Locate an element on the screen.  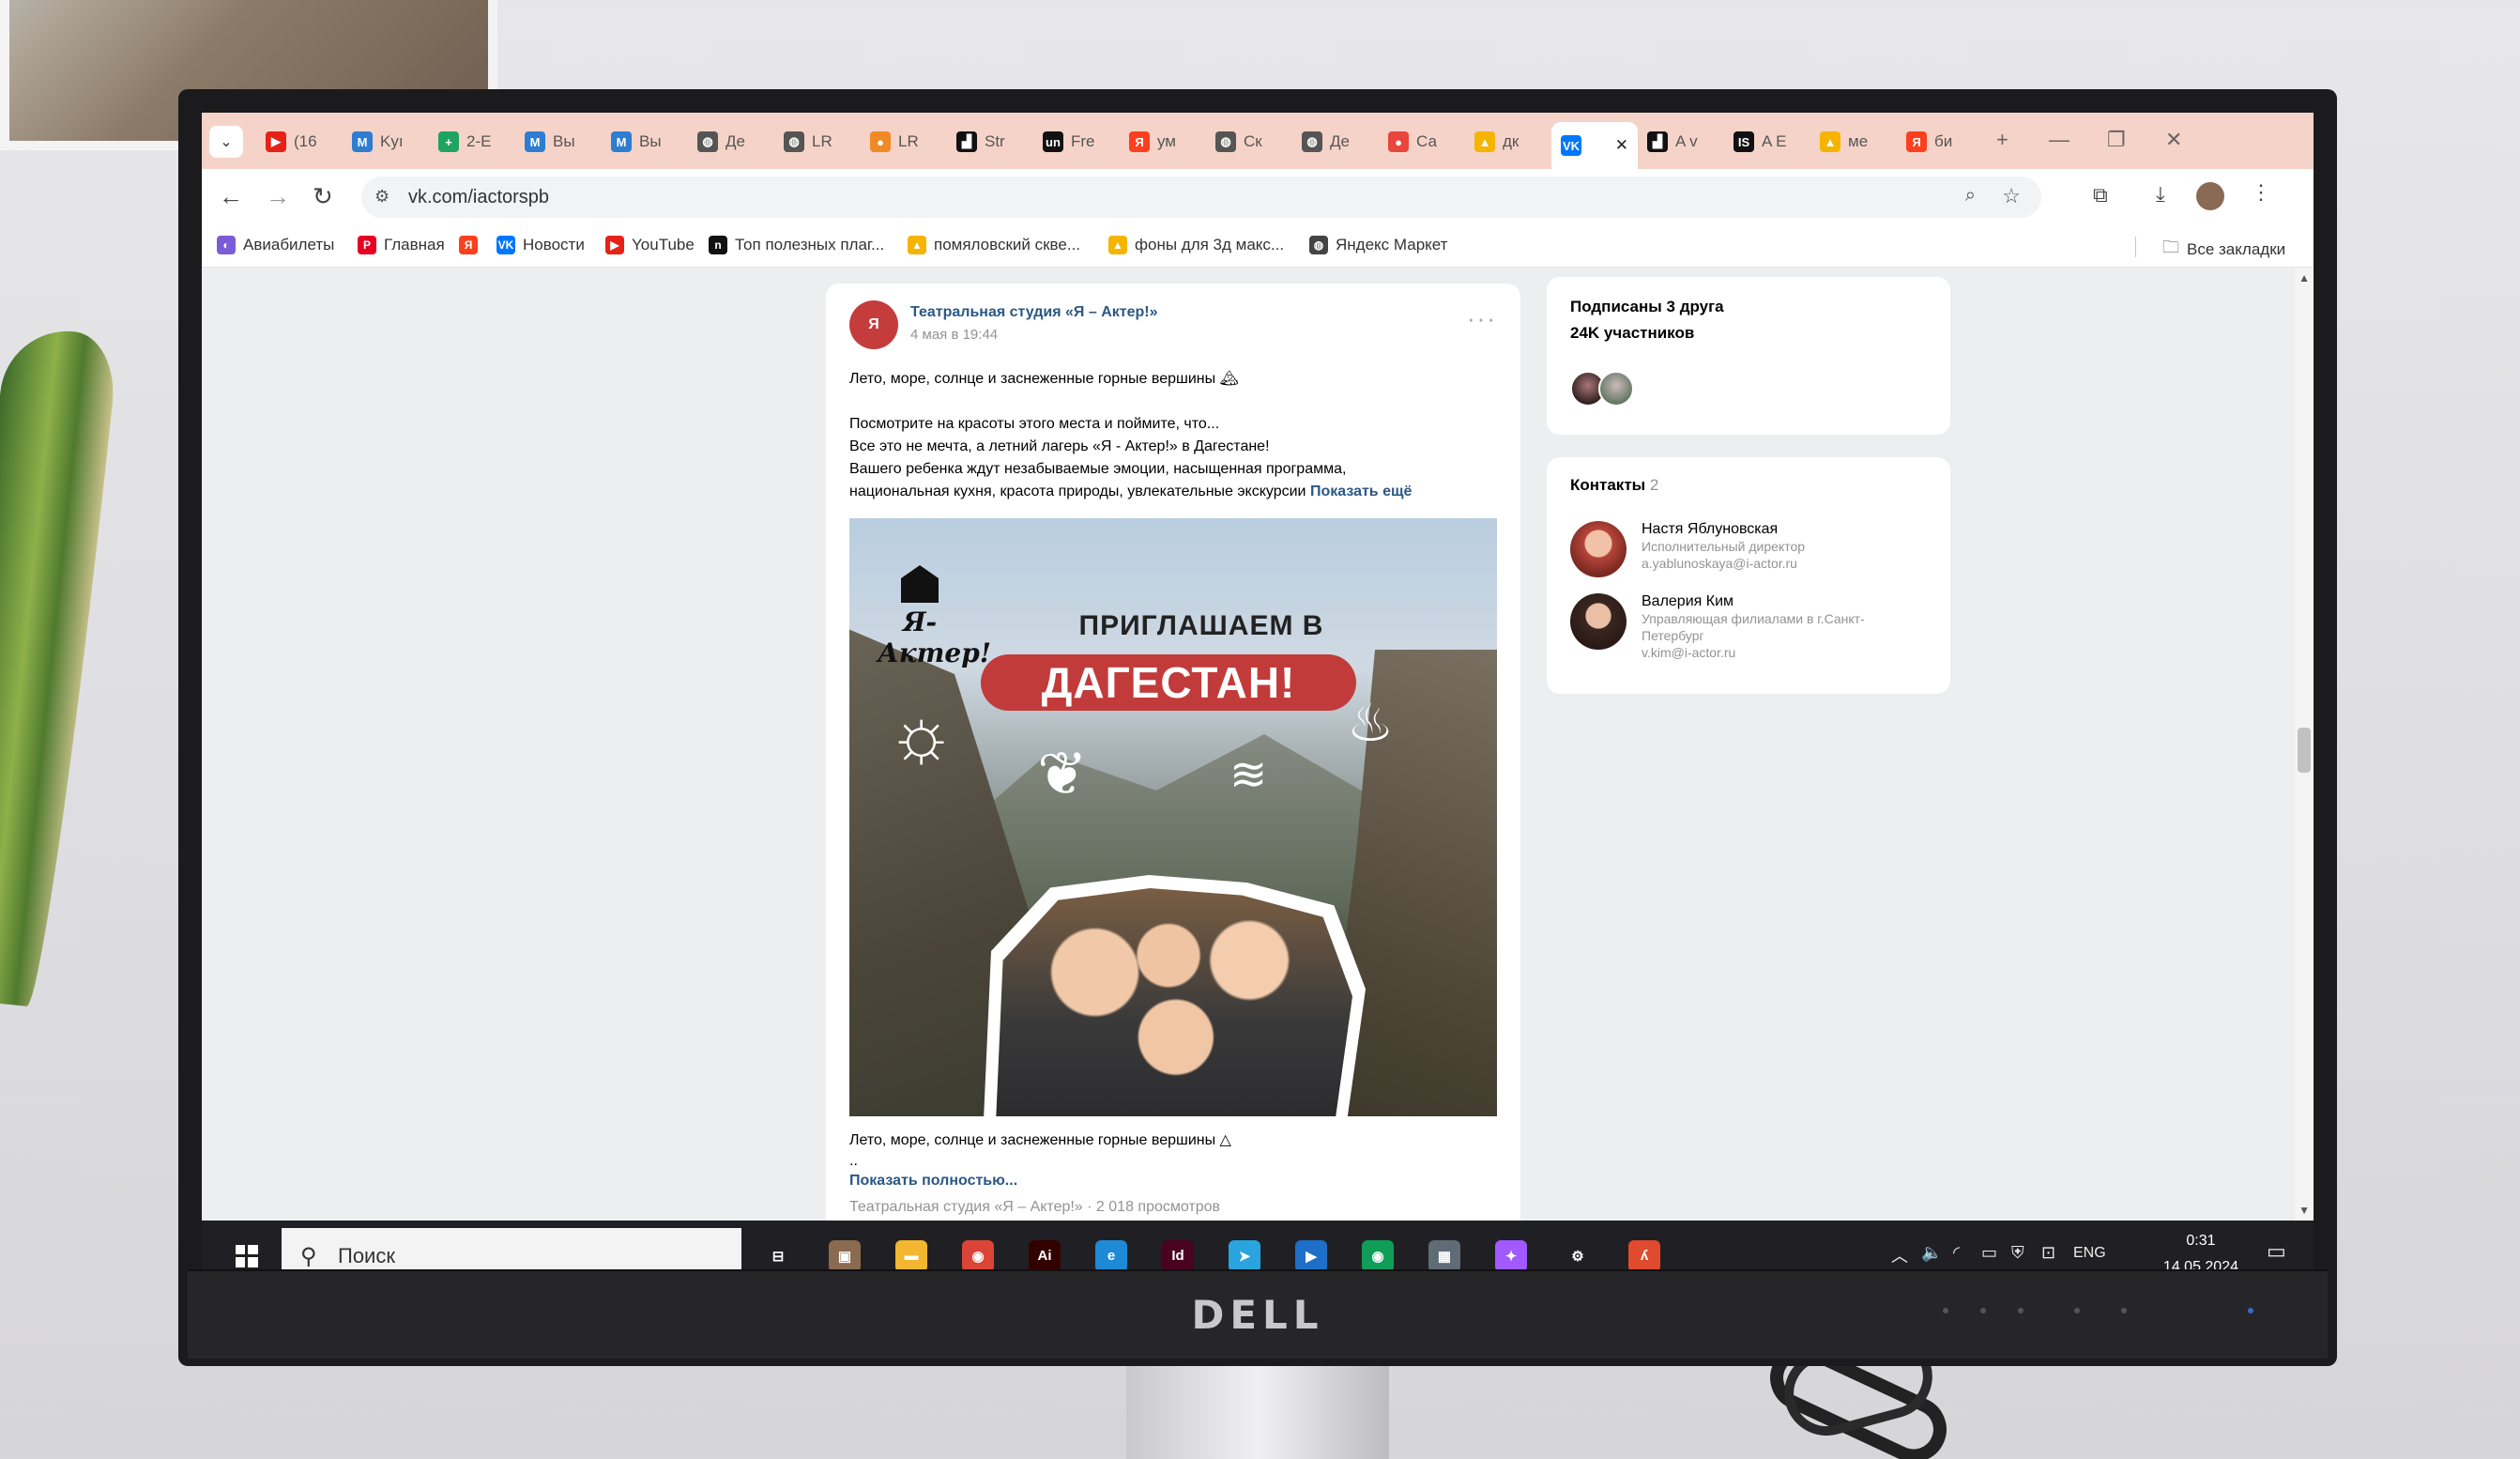
post-date: 4 мая в 19:44 is located at coordinates (954, 335).